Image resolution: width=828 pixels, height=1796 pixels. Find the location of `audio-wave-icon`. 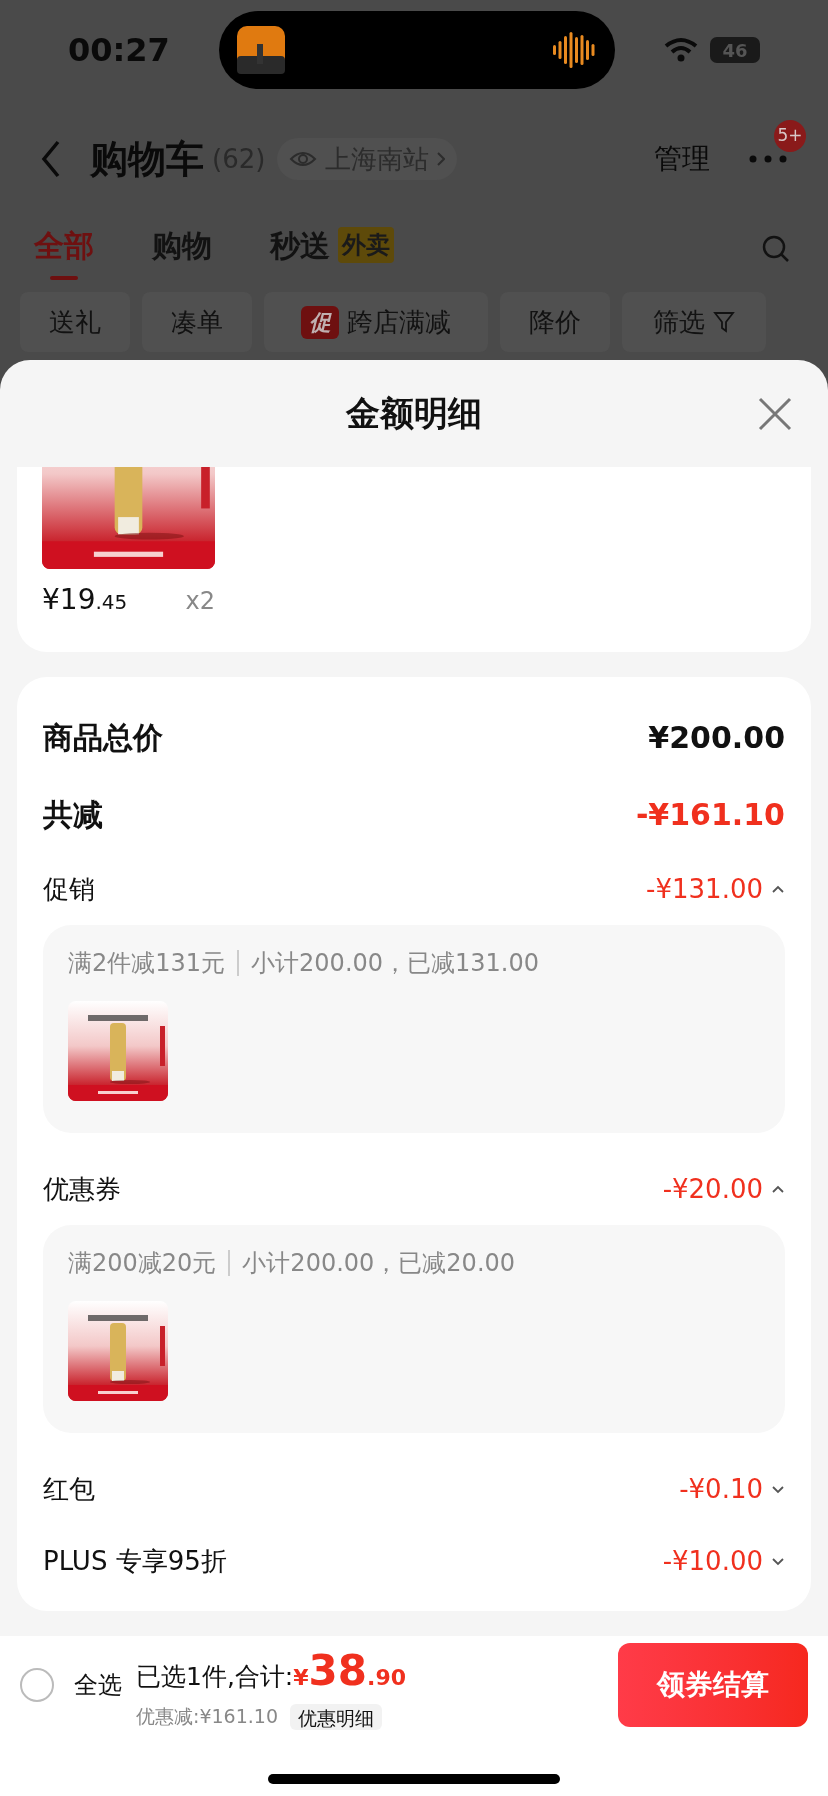

audio-wave-icon is located at coordinates (574, 50).